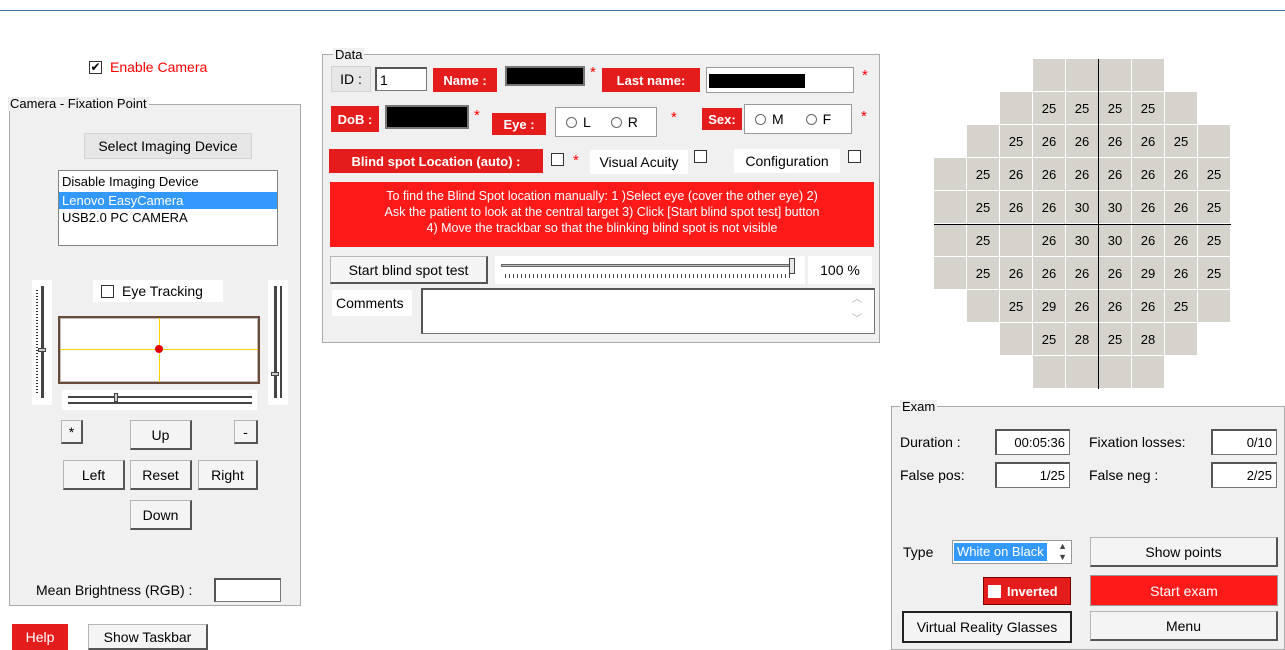 This screenshot has height=650, width=1285. What do you see at coordinates (722, 119) in the screenshot?
I see `sex-label: Sex:` at bounding box center [722, 119].